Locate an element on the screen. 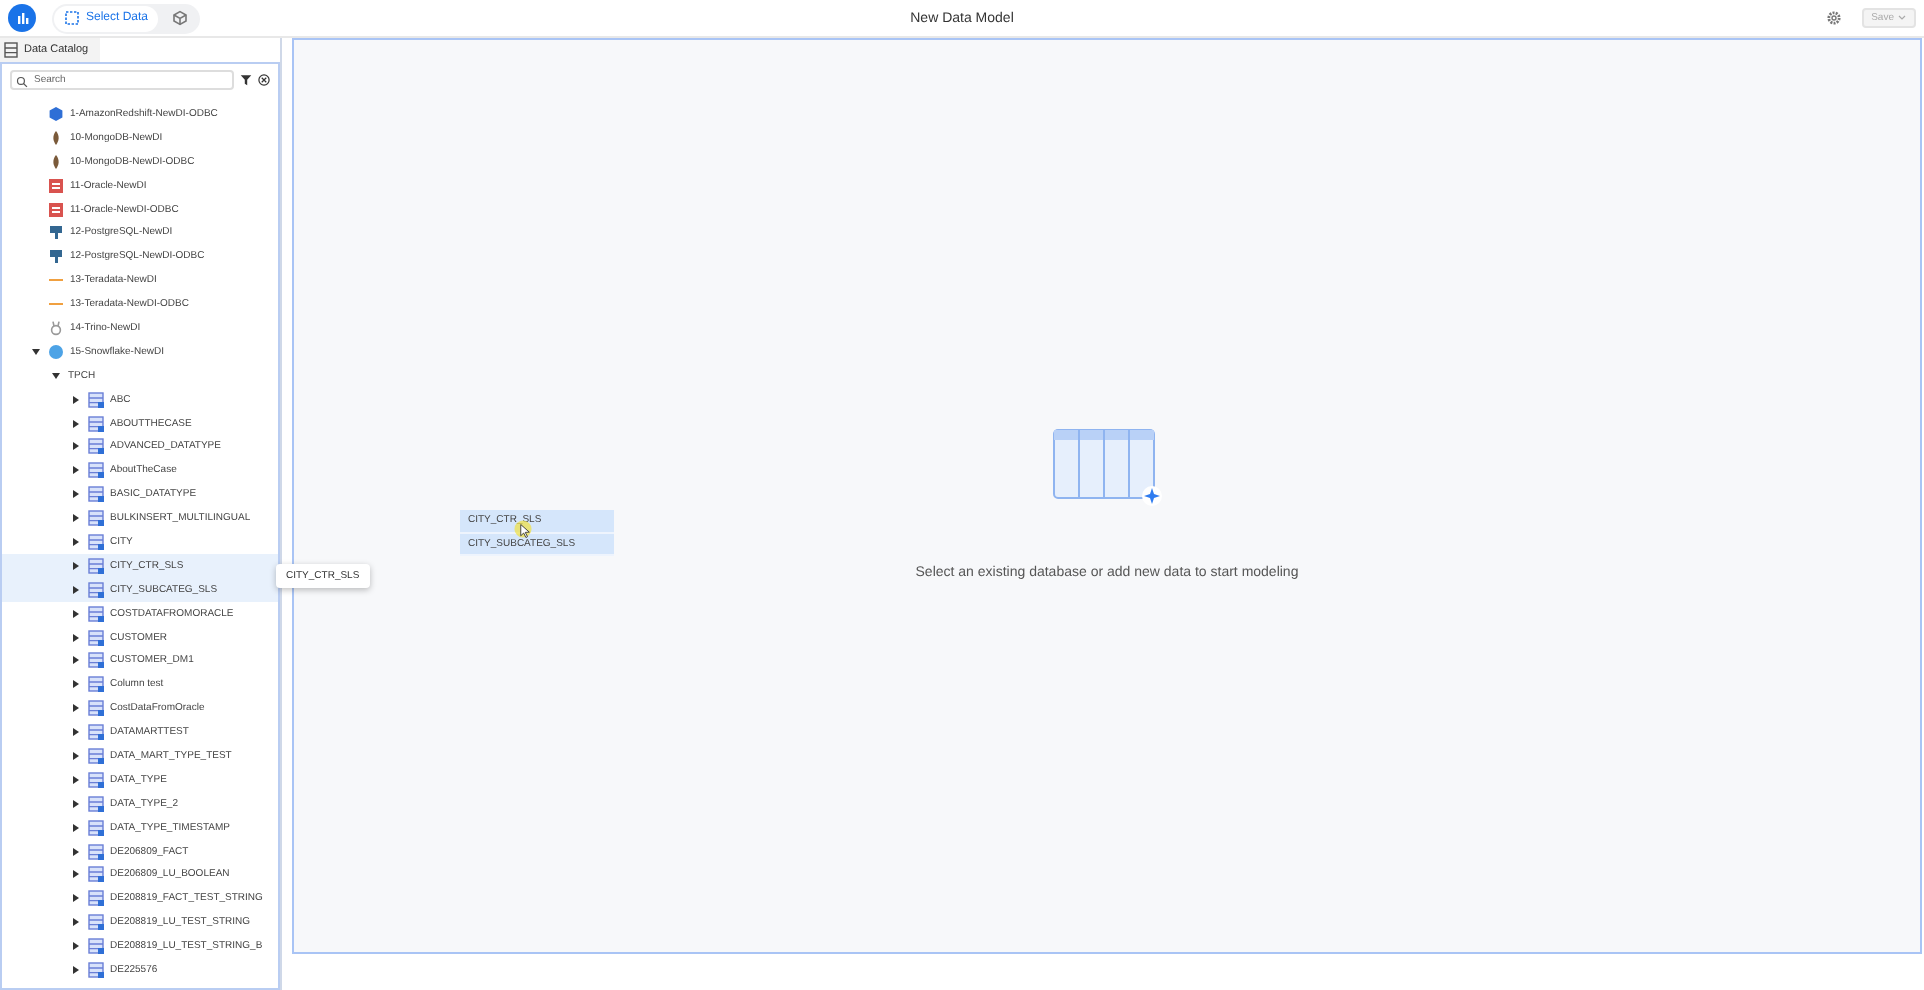 Image resolution: width=1924 pixels, height=990 pixels. hexagon-icon is located at coordinates (56, 113).